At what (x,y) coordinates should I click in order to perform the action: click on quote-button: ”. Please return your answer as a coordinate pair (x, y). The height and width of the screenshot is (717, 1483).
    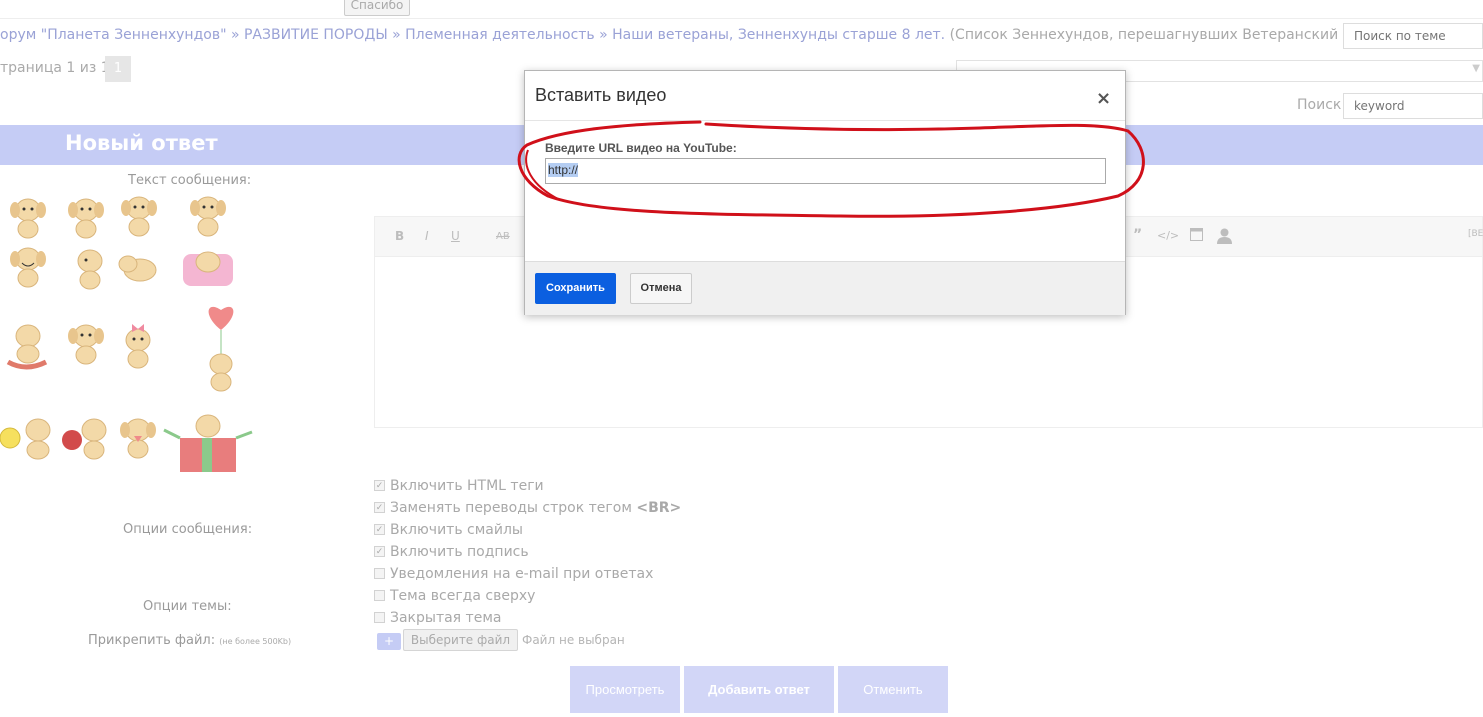
    Looking at the image, I should click on (1137, 235).